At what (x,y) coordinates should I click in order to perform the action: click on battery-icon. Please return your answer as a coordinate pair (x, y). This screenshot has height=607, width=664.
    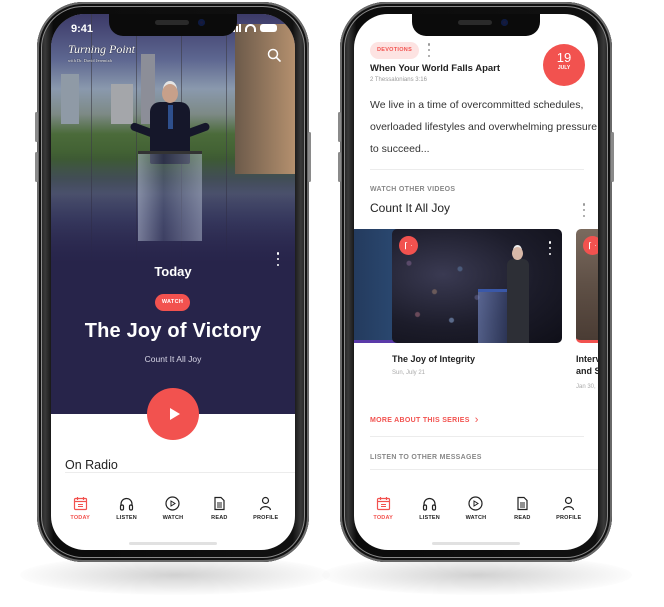
    Looking at the image, I should click on (268, 28).